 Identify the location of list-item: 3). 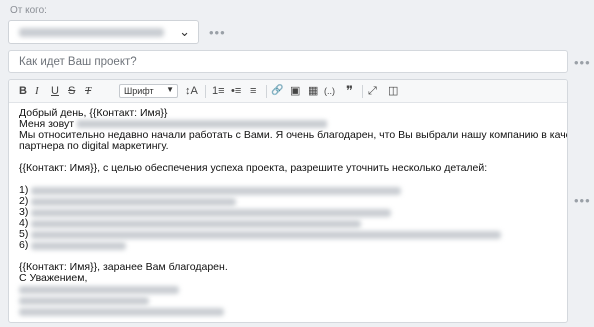
(288, 212).